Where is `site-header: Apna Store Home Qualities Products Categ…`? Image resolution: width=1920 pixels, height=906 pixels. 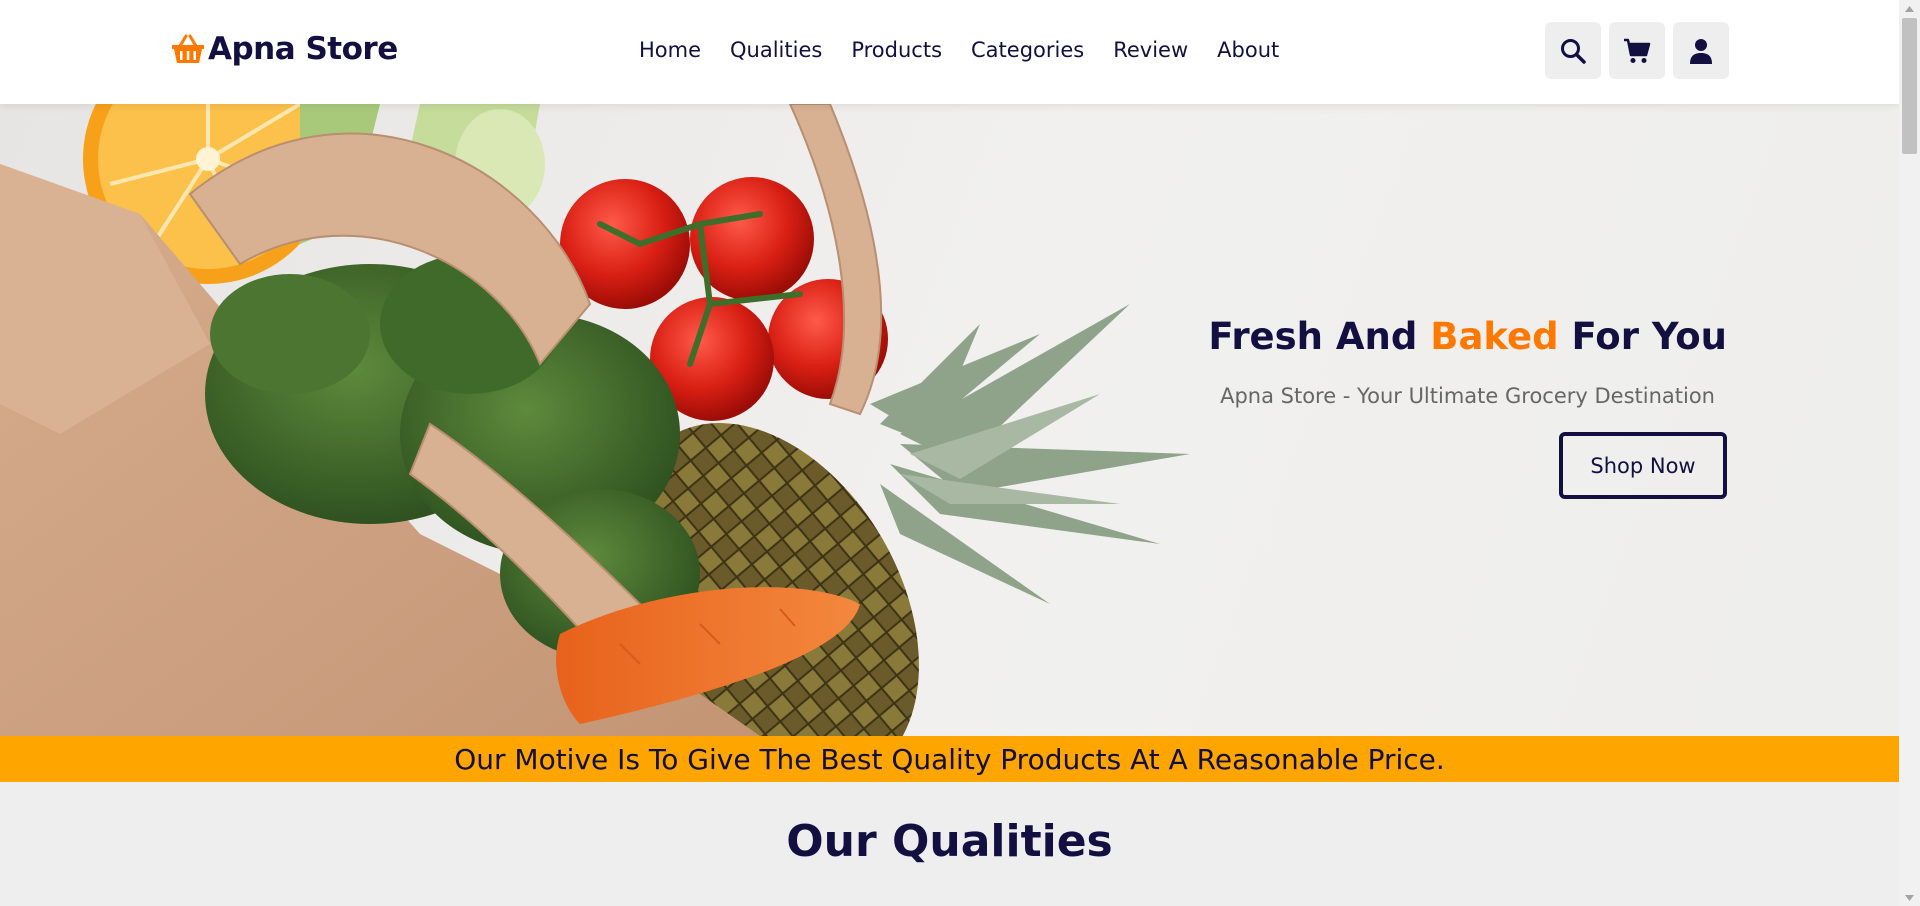 site-header: Apna Store Home Qualities Products Categ… is located at coordinates (949, 52).